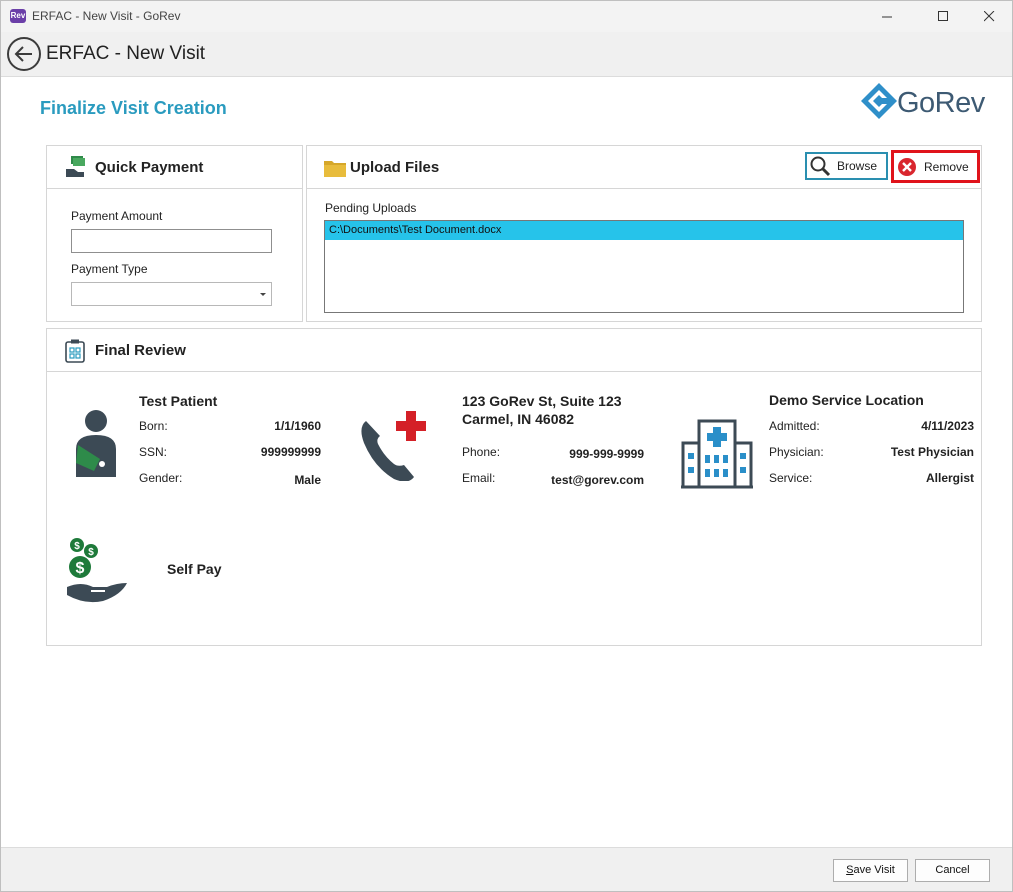 This screenshot has width=1013, height=892. I want to click on hospital-building-icon, so click(717, 454).